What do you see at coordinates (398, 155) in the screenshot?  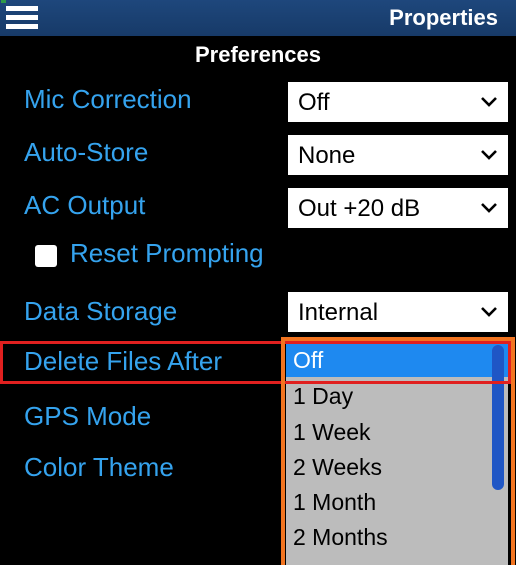 I see `auto-store-select: None` at bounding box center [398, 155].